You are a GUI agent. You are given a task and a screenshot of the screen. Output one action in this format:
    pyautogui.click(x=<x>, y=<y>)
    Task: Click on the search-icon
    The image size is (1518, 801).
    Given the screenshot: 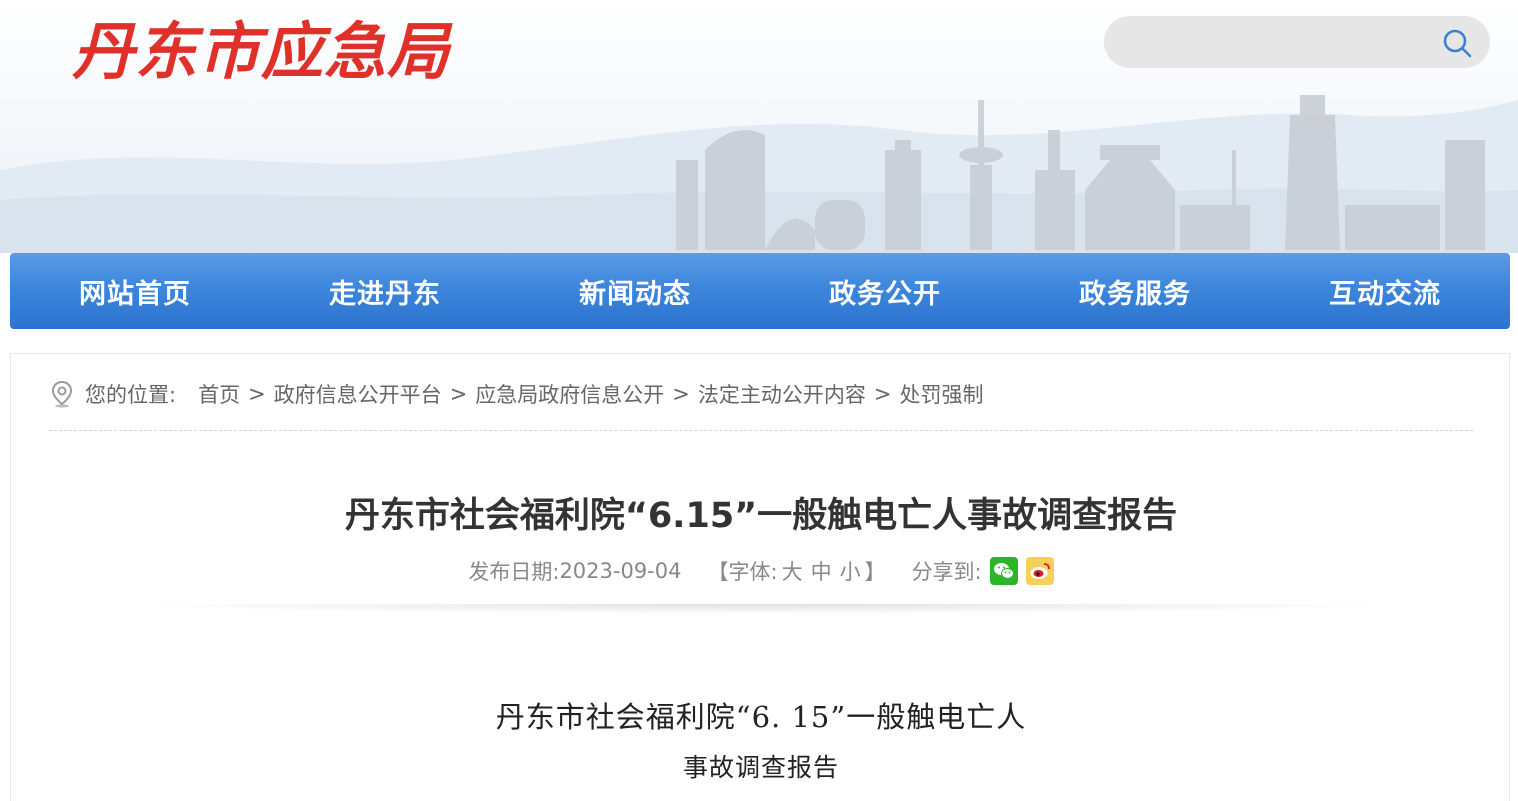 What is the action you would take?
    pyautogui.click(x=1457, y=43)
    